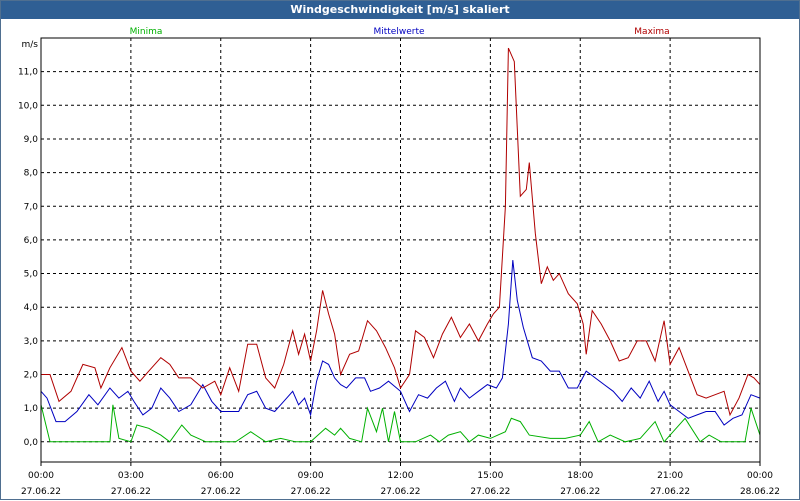 This screenshot has height=501, width=800. Describe the element at coordinates (31, 241) in the screenshot. I see `y-tick-label: 6,0` at that location.